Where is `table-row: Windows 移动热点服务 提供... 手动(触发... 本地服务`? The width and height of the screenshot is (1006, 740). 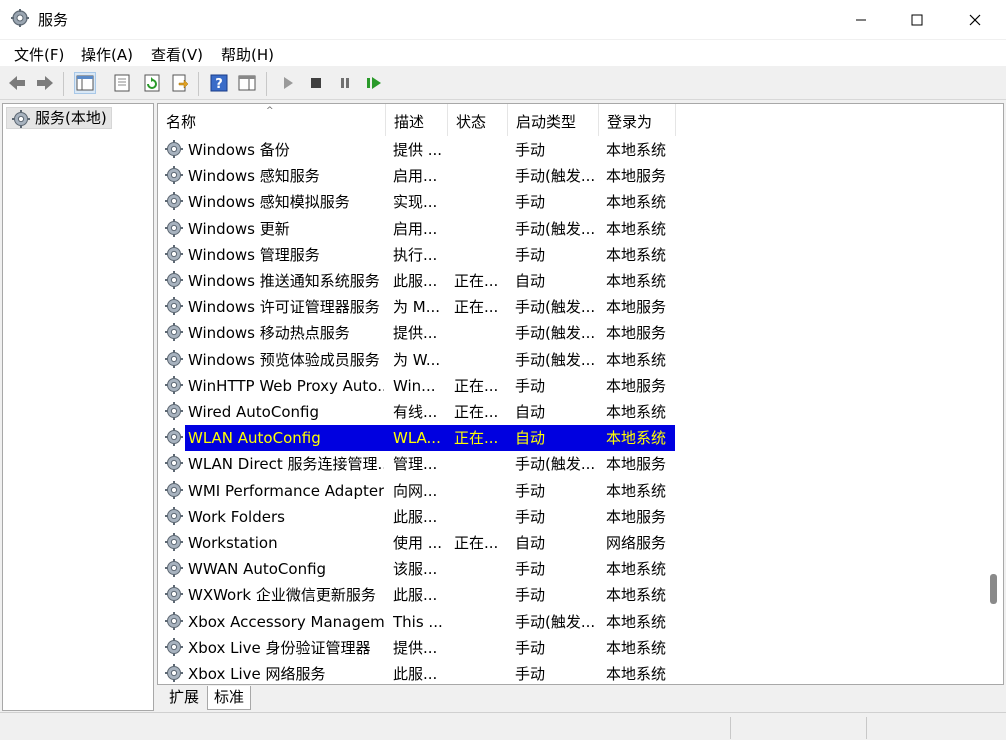
table-row: Windows 移动热点服务 提供... 手动(触发... 本地服务 is located at coordinates (418, 333).